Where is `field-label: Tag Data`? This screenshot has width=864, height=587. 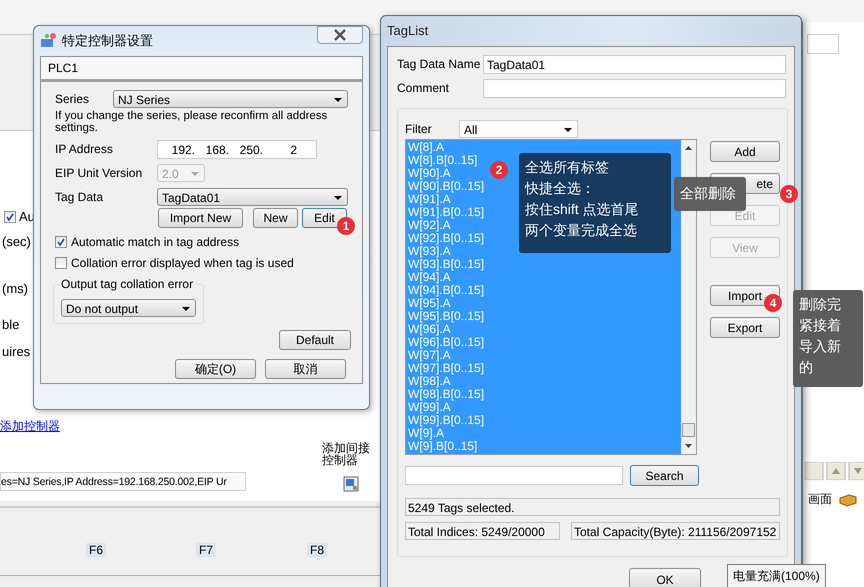 field-label: Tag Data is located at coordinates (79, 197).